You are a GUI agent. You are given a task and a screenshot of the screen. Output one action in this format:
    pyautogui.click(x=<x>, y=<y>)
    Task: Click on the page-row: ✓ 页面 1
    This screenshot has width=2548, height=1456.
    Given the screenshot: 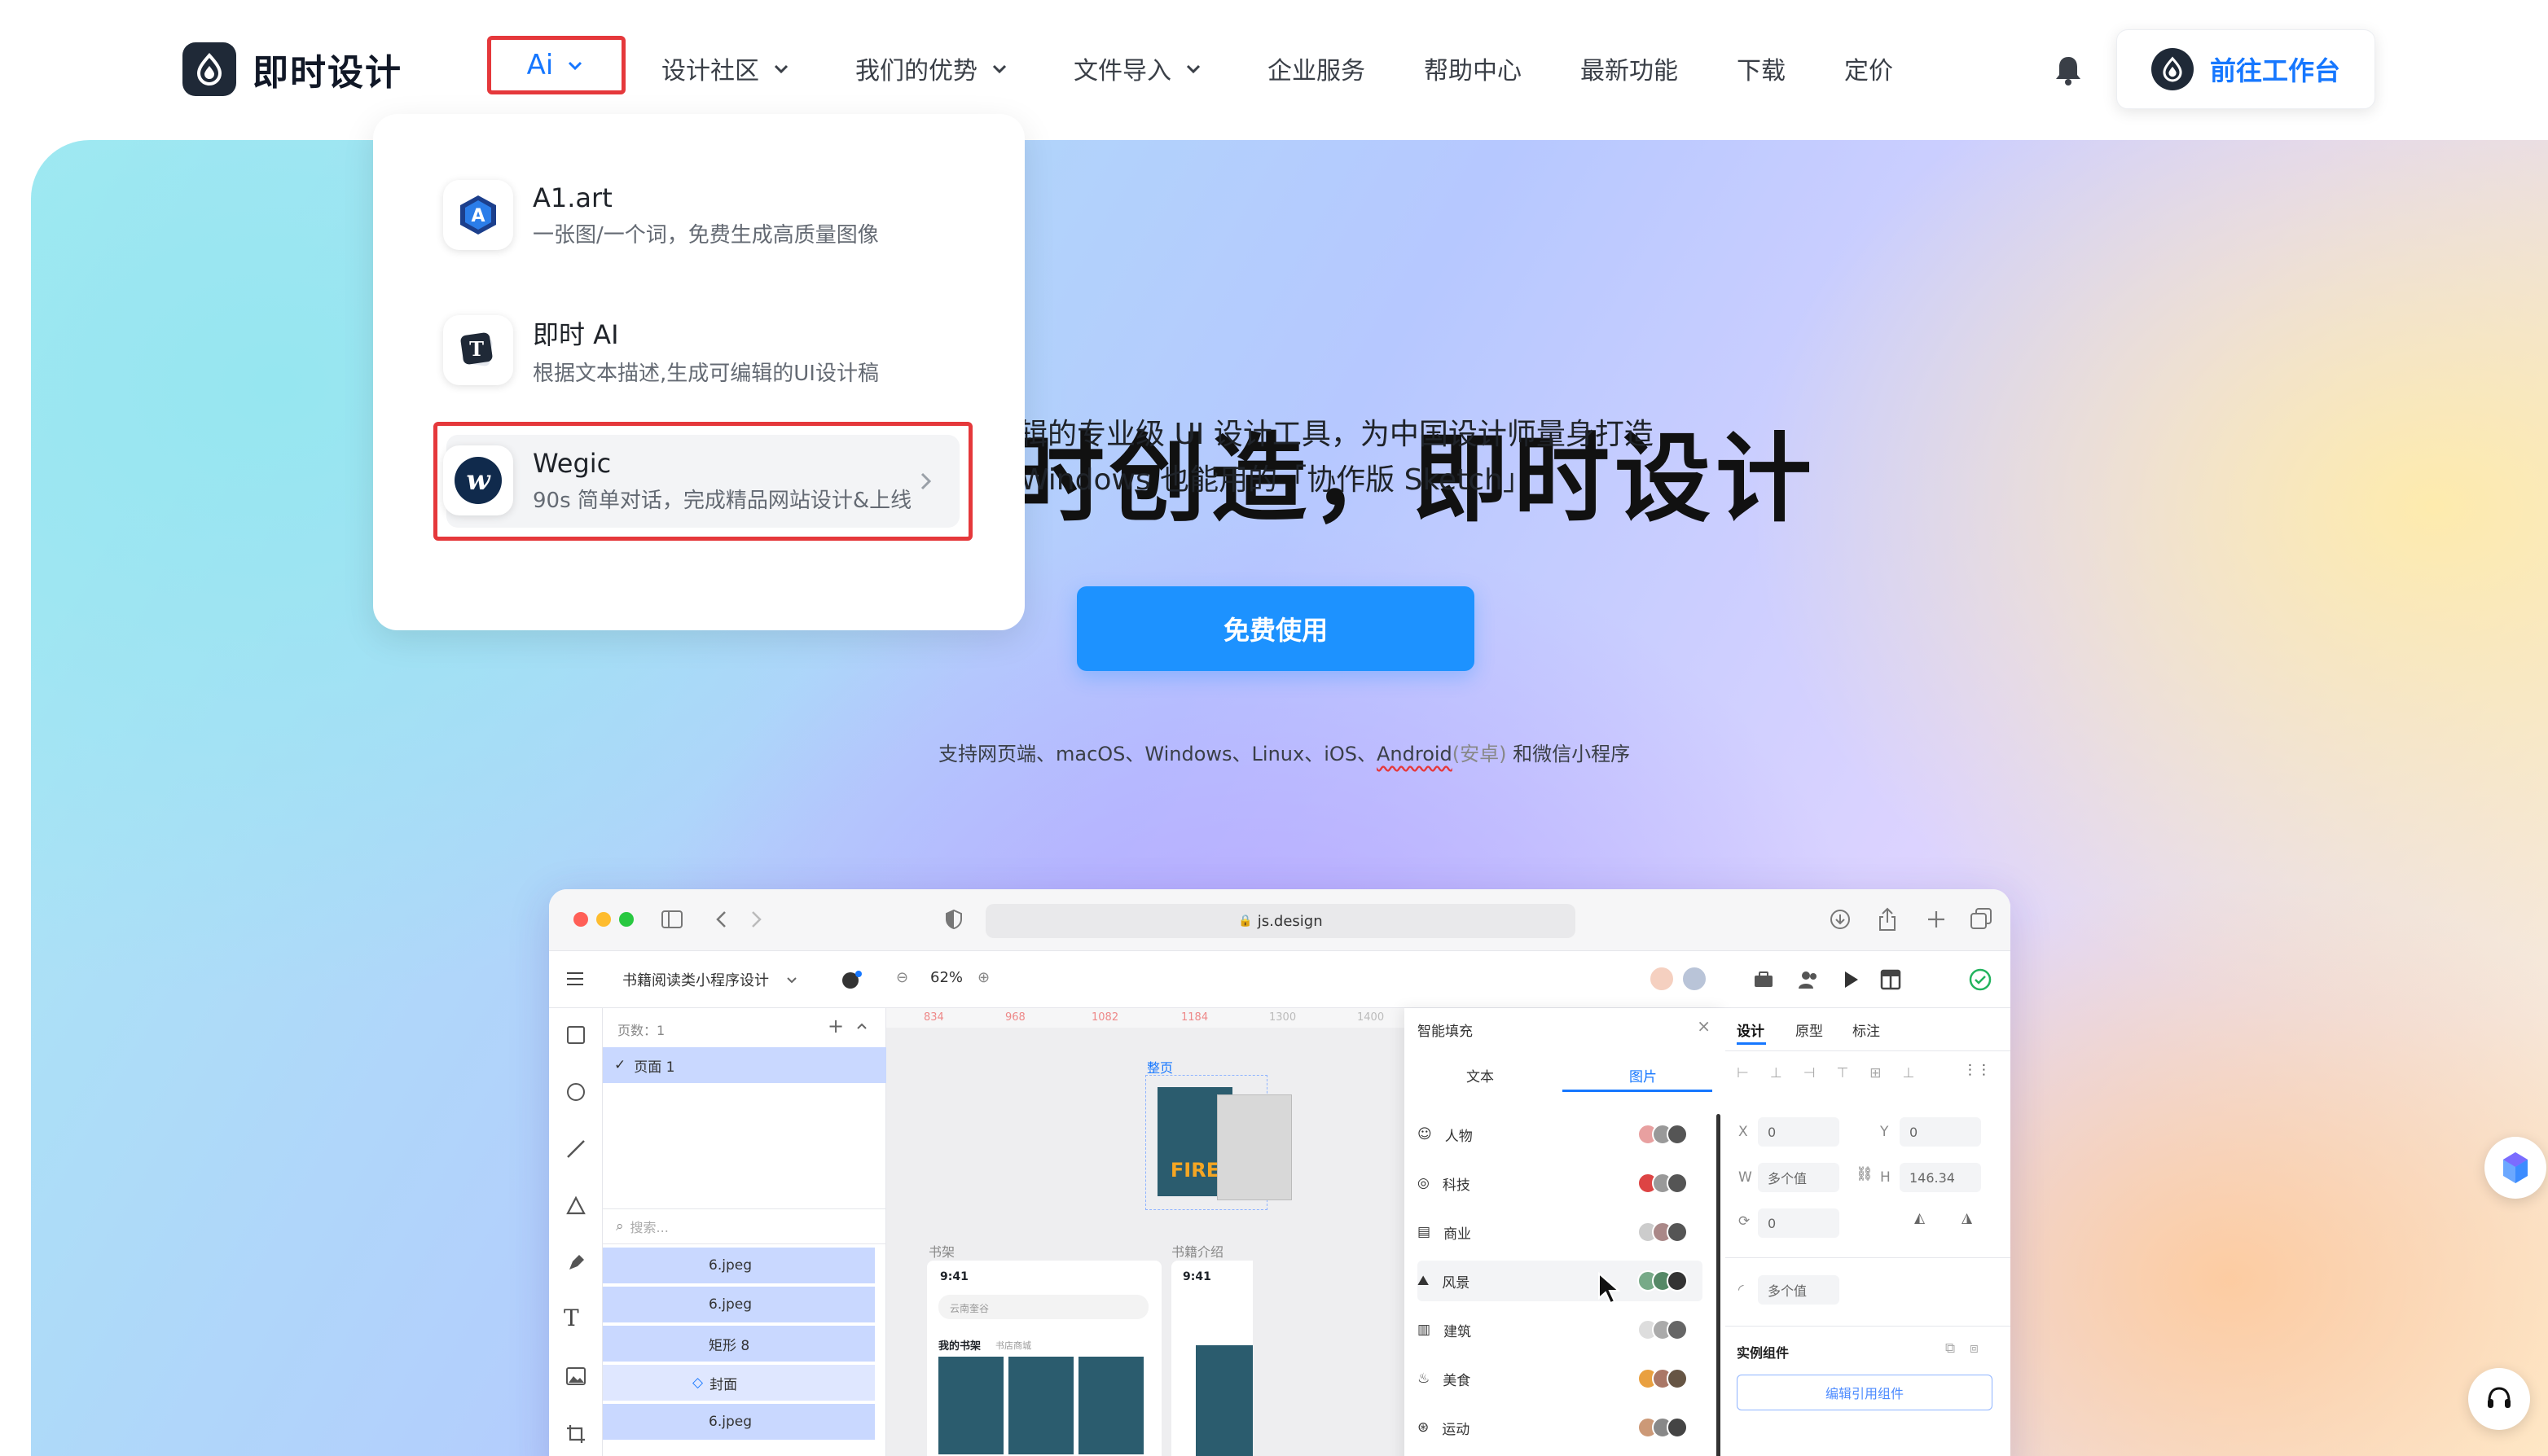 What is the action you would take?
    pyautogui.click(x=744, y=1065)
    